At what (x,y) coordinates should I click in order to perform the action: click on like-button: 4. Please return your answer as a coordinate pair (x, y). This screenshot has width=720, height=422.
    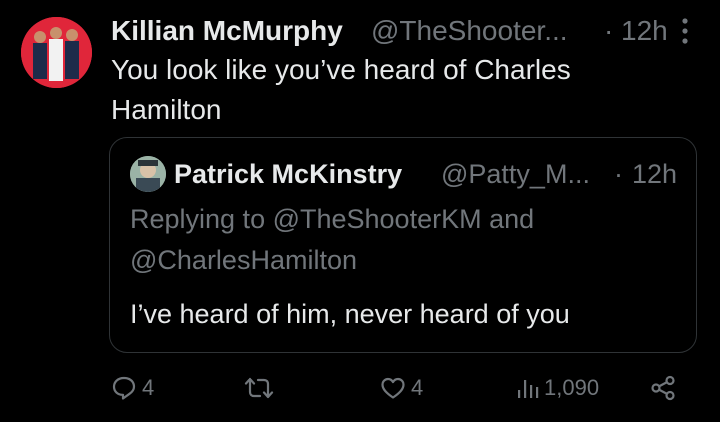
    Looking at the image, I should click on (401, 388).